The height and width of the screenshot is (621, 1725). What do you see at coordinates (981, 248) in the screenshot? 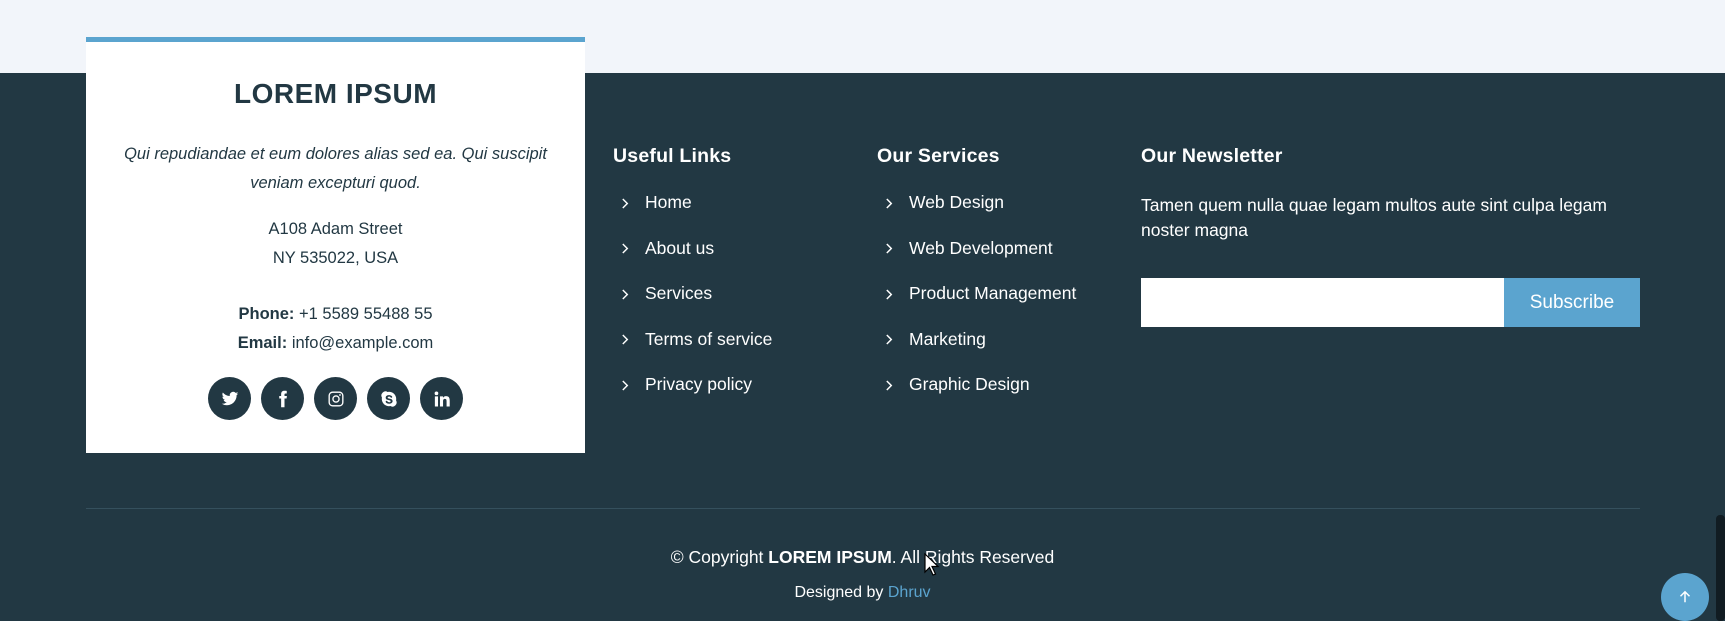
I see `service-link-label: Web Development` at bounding box center [981, 248].